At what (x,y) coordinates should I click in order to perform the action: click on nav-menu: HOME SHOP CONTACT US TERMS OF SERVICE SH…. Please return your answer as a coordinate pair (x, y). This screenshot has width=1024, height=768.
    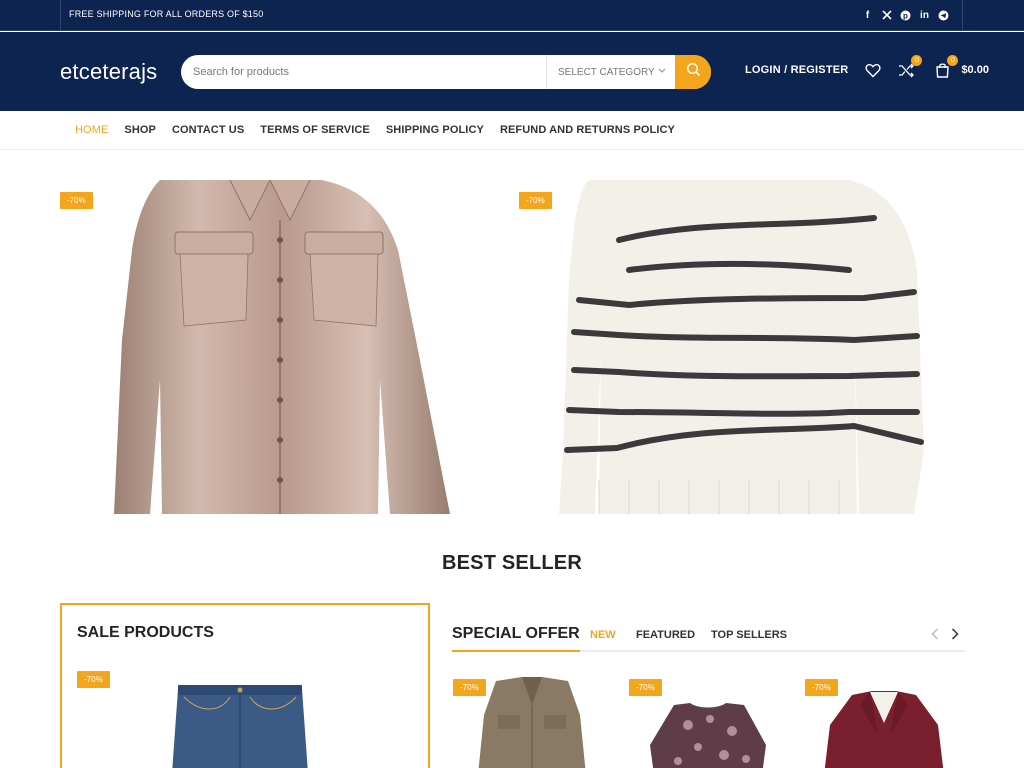
    Looking at the image, I should click on (375, 130).